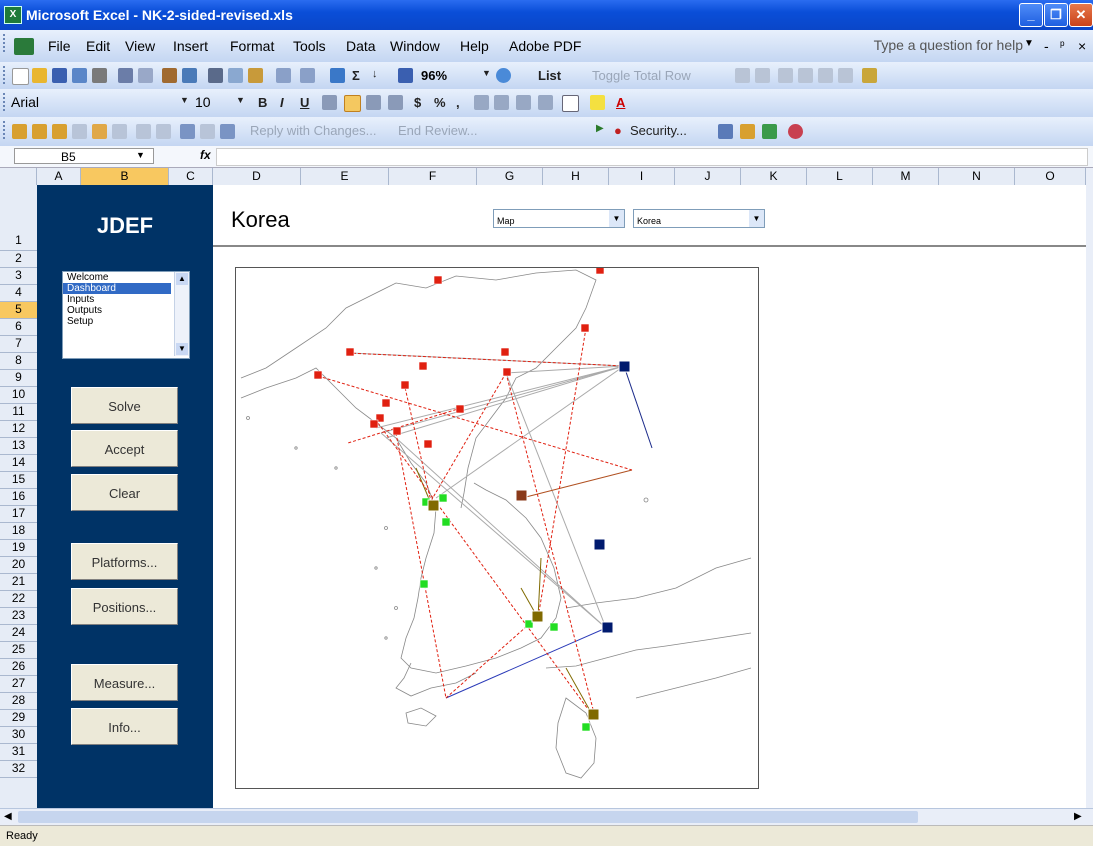 Image resolution: width=1093 pixels, height=846 pixels. Describe the element at coordinates (481, 102) in the screenshot. I see `increase-decimal-icon` at that location.